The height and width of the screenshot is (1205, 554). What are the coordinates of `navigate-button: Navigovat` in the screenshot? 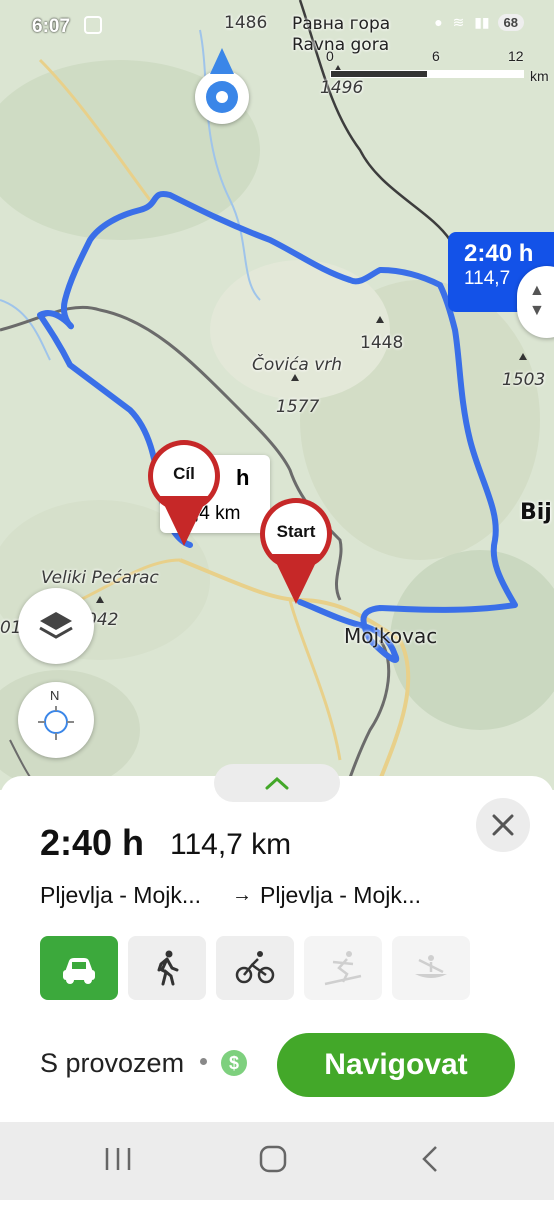 It's located at (396, 1065).